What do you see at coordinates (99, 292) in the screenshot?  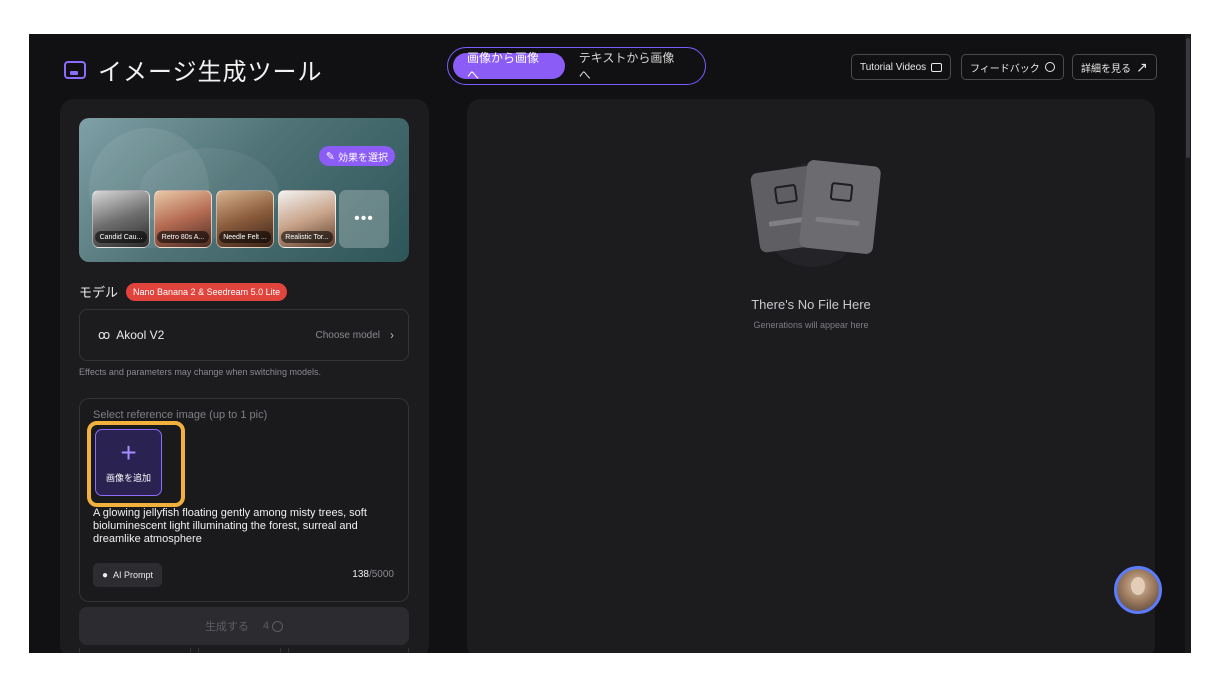 I see `model-label: モデル` at bounding box center [99, 292].